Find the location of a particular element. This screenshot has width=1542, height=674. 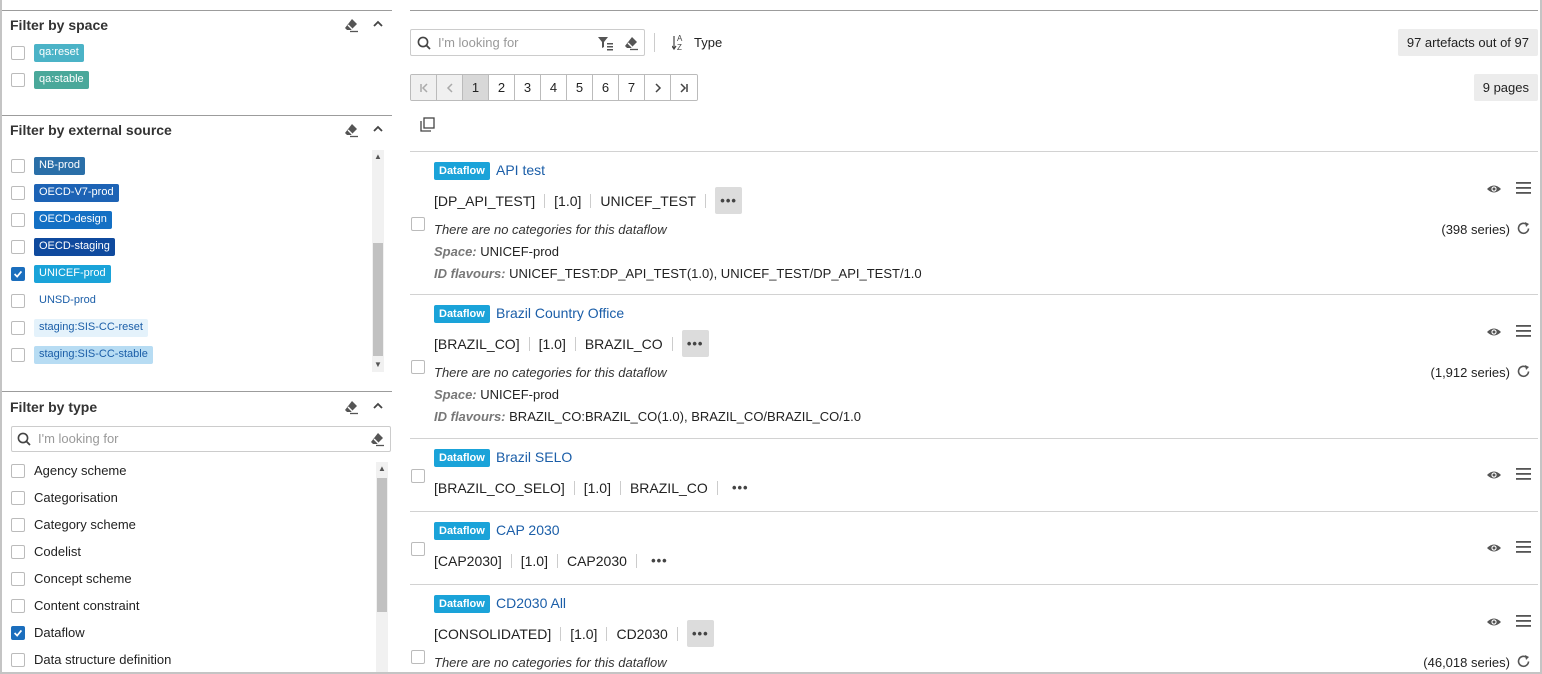

filter-list-icon is located at coordinates (605, 43).